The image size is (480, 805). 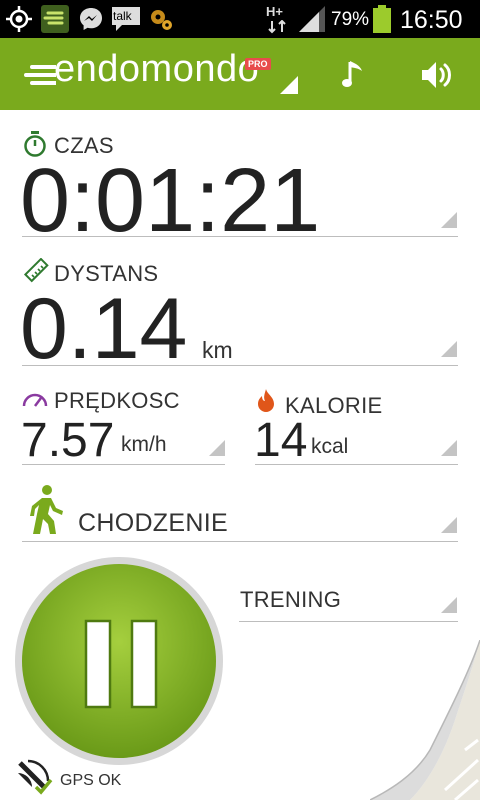 I want to click on messenger-icon, so click(x=91, y=19).